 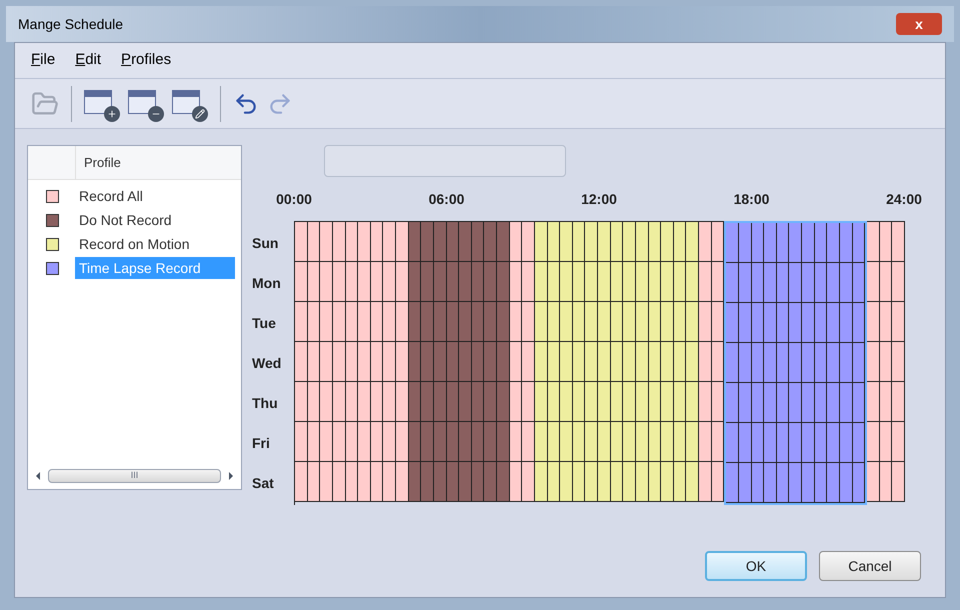 I want to click on profile-name-field, so click(x=445, y=161).